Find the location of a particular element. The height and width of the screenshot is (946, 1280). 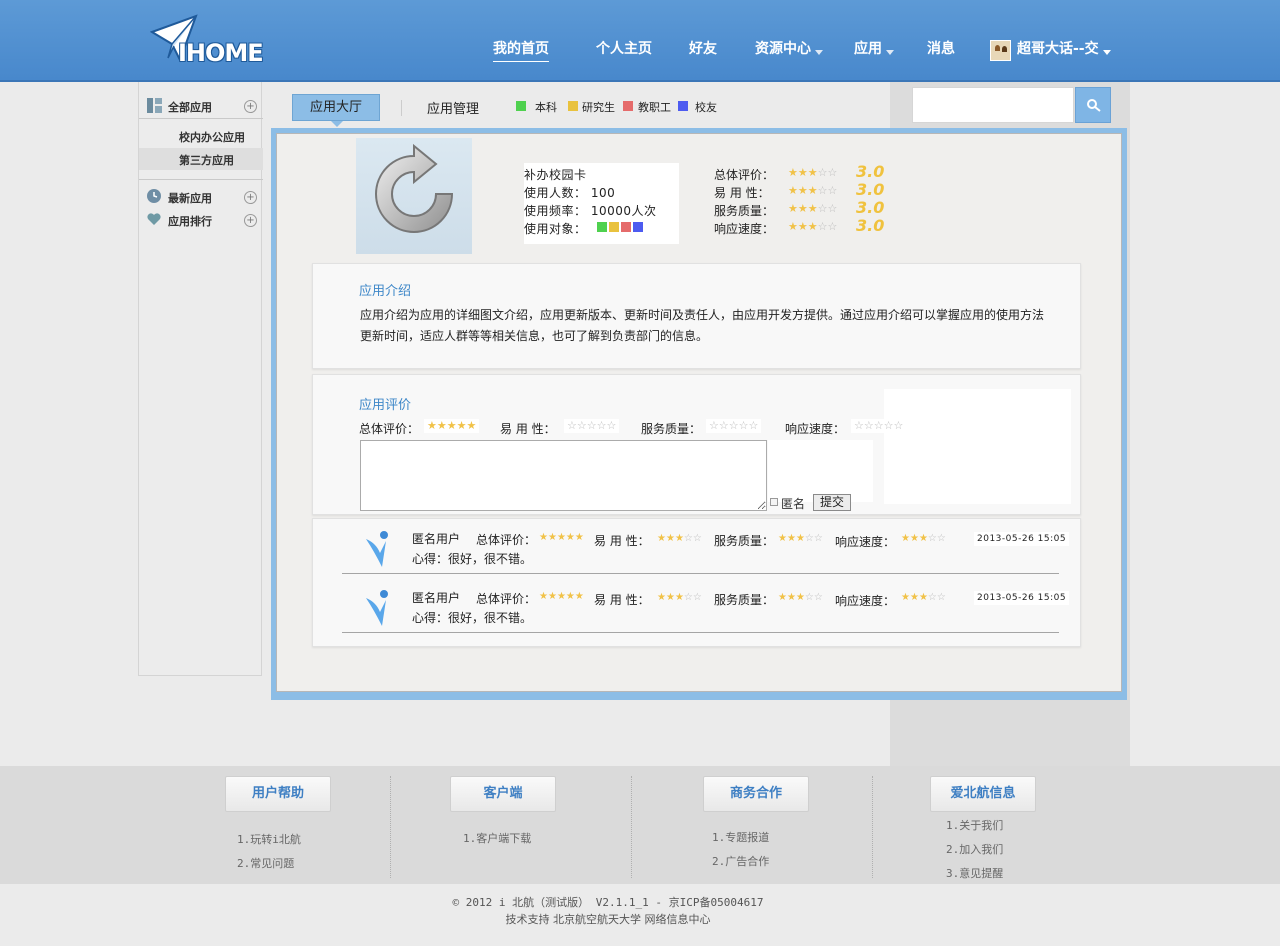

logo-text: IHOME is located at coordinates (221, 53).